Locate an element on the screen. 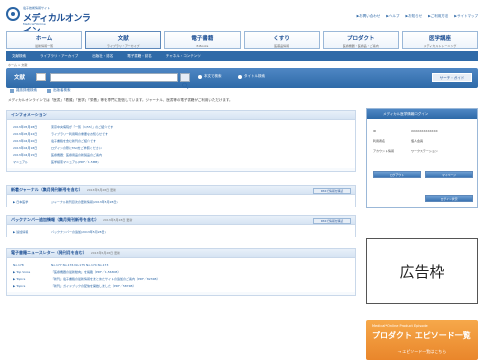 Image resolution: width=484 pixels, height=362 pixels. utility-link-usage: ▶ご利用方法 is located at coordinates (438, 16).